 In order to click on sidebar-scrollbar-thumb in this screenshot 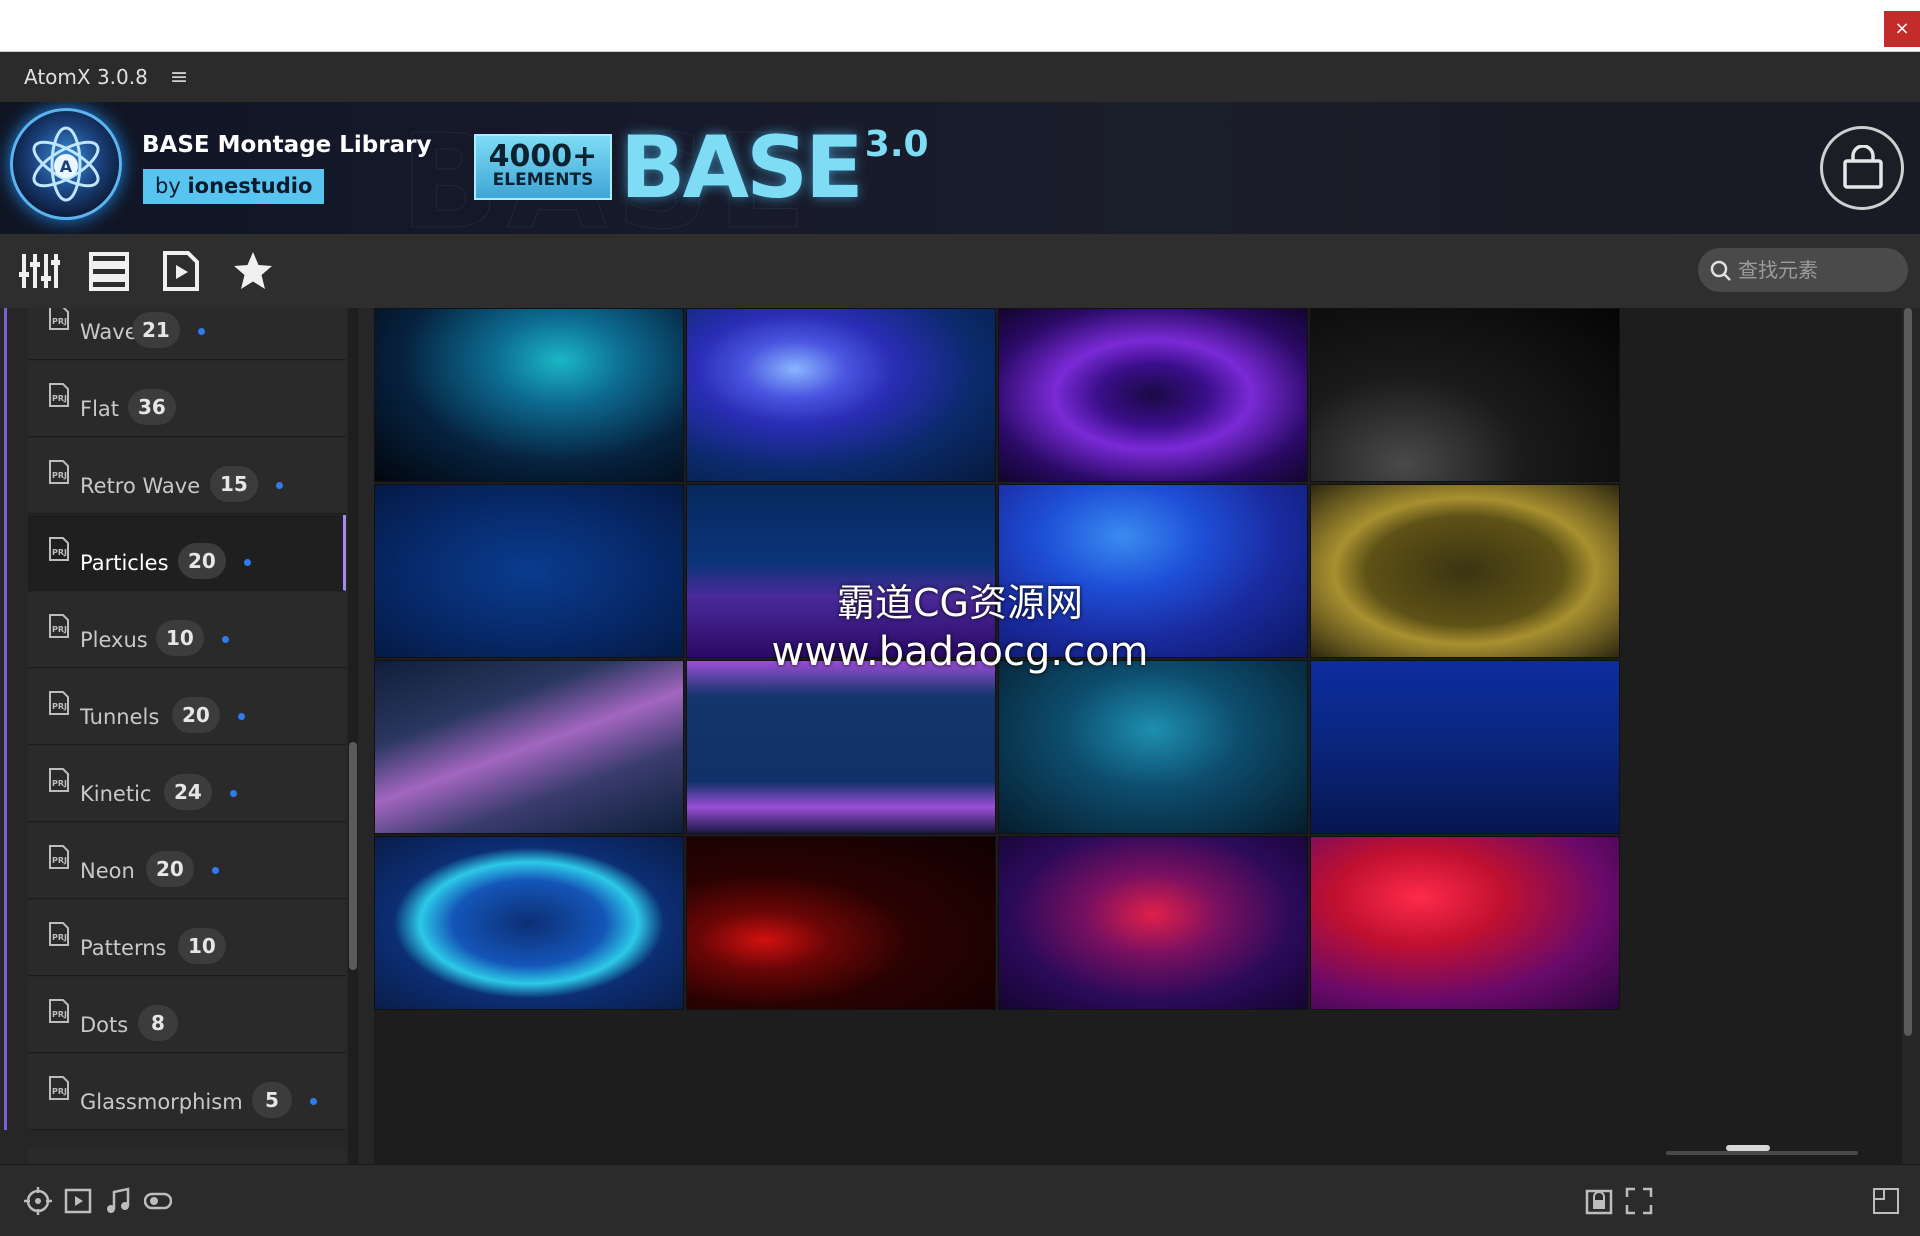, I will do `click(353, 856)`.